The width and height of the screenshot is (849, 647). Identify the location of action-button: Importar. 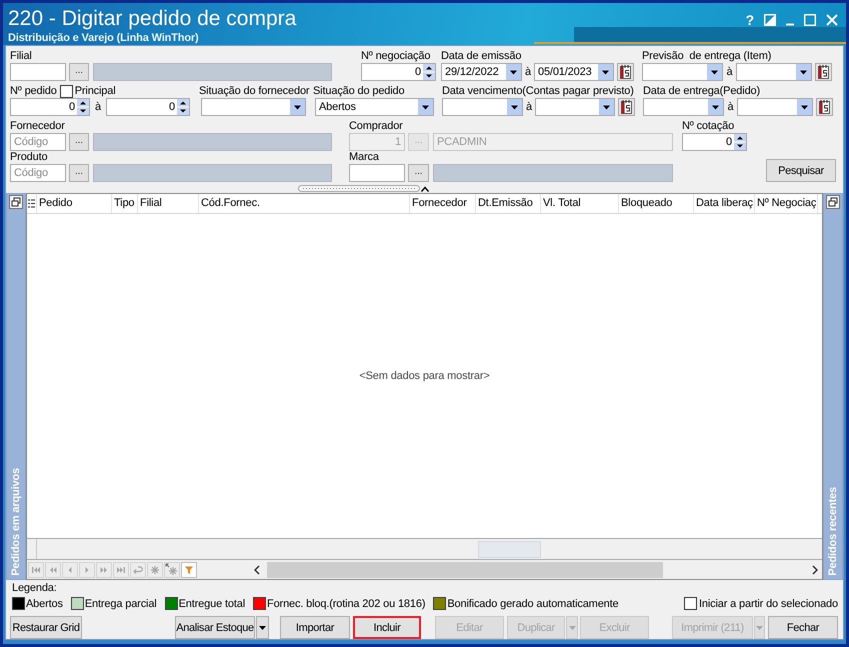
(315, 627).